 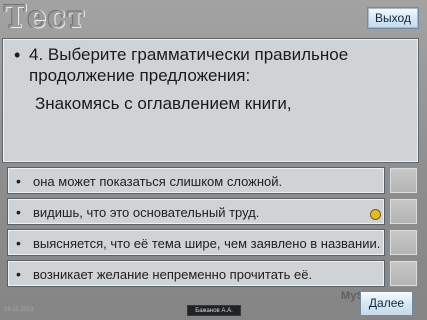 What do you see at coordinates (163, 103) in the screenshot?
I see `question-subtitle: Знакомясь с оглавлением книги,` at bounding box center [163, 103].